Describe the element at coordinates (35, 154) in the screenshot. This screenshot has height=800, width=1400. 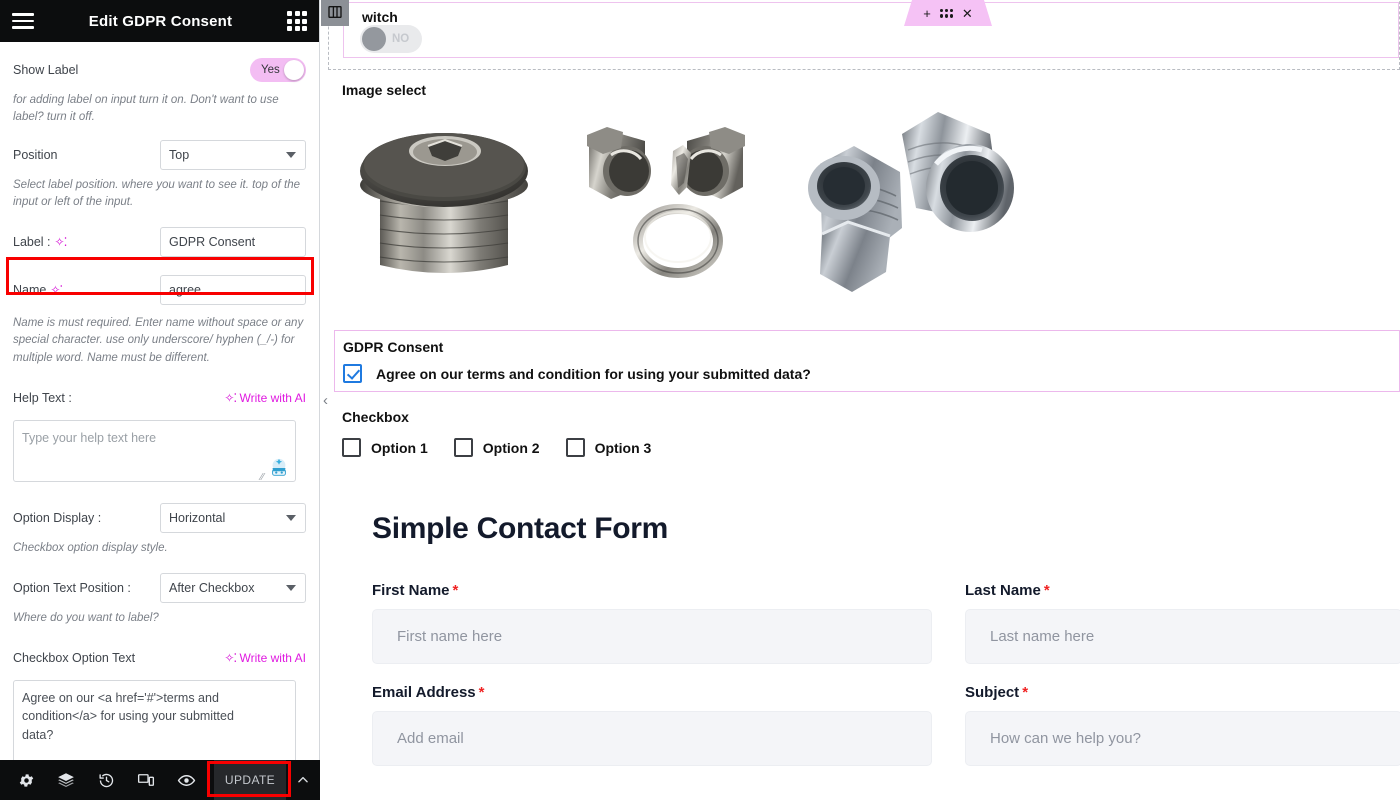
I see `position-label: Position` at that location.